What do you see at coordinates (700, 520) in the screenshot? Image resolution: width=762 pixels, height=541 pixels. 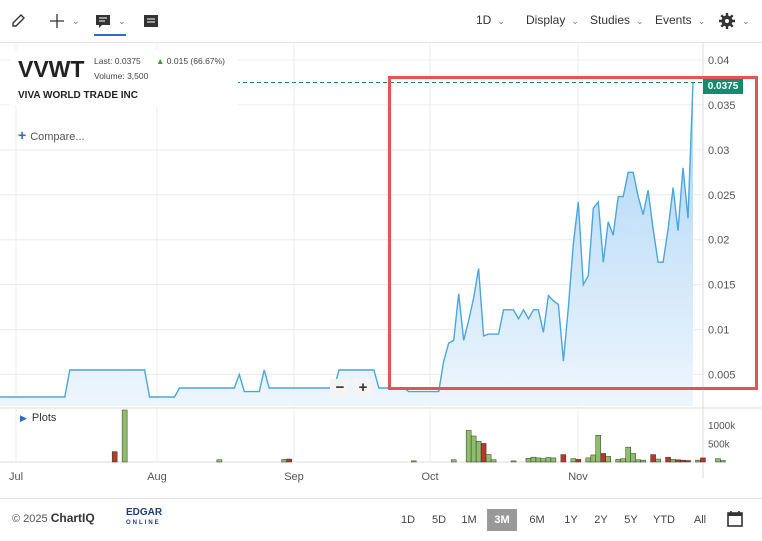 I see `range-button-all: All` at bounding box center [700, 520].